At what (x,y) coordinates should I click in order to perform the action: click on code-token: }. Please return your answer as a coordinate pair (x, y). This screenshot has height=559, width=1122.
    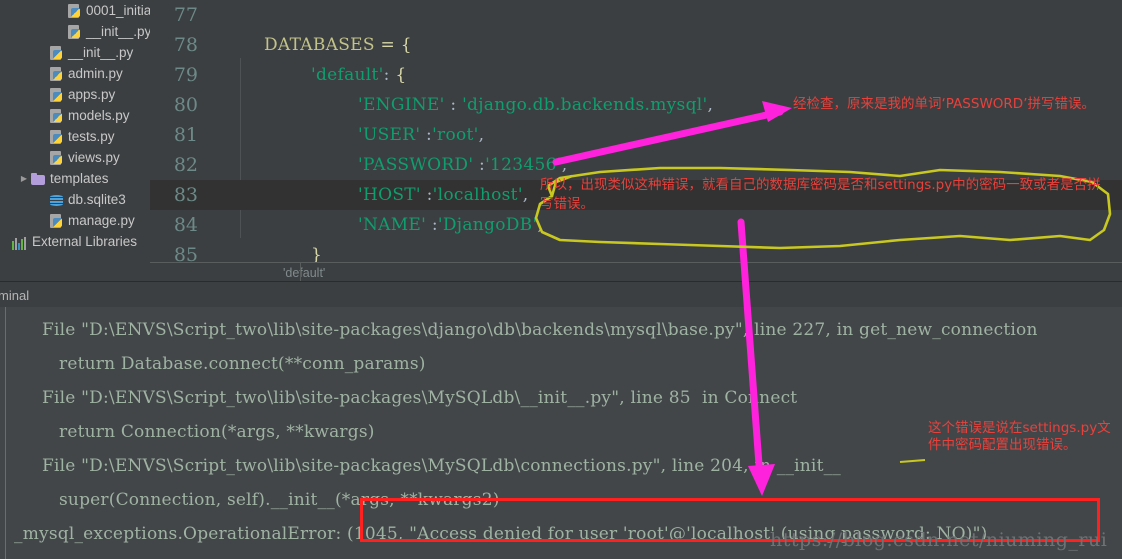
    Looking at the image, I should click on (317, 253).